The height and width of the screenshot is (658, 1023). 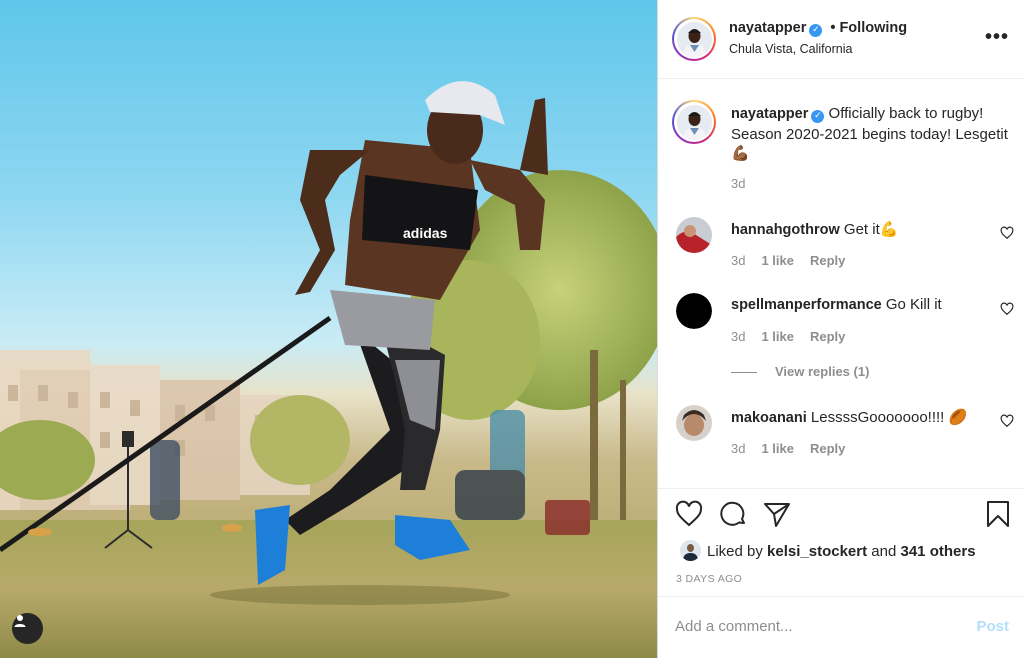 I want to click on comment-username: spellmanperformance, so click(x=806, y=305).